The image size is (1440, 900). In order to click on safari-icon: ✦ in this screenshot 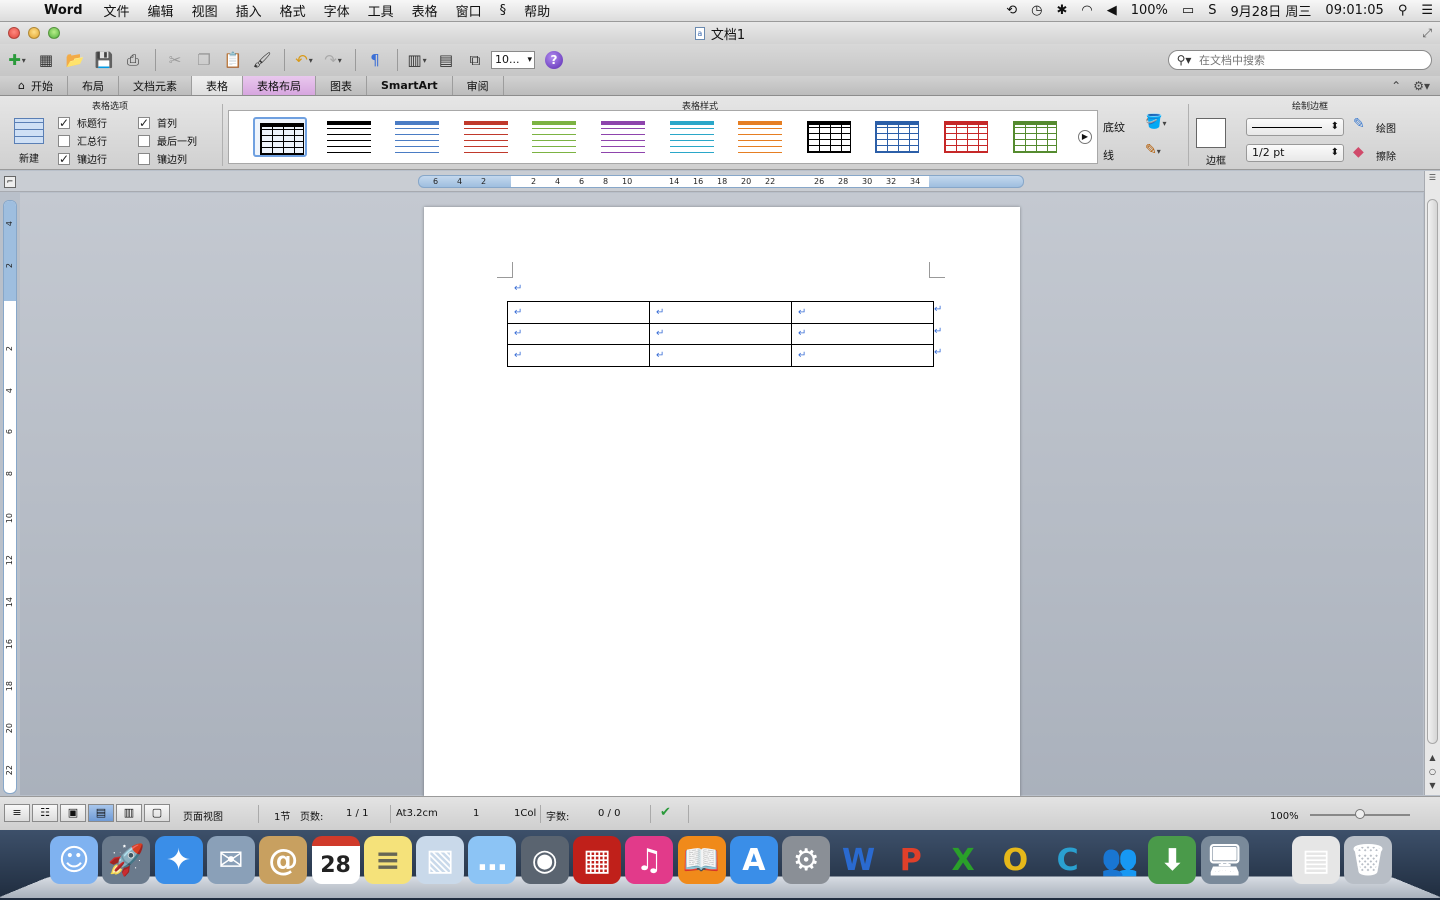, I will do `click(178, 860)`.